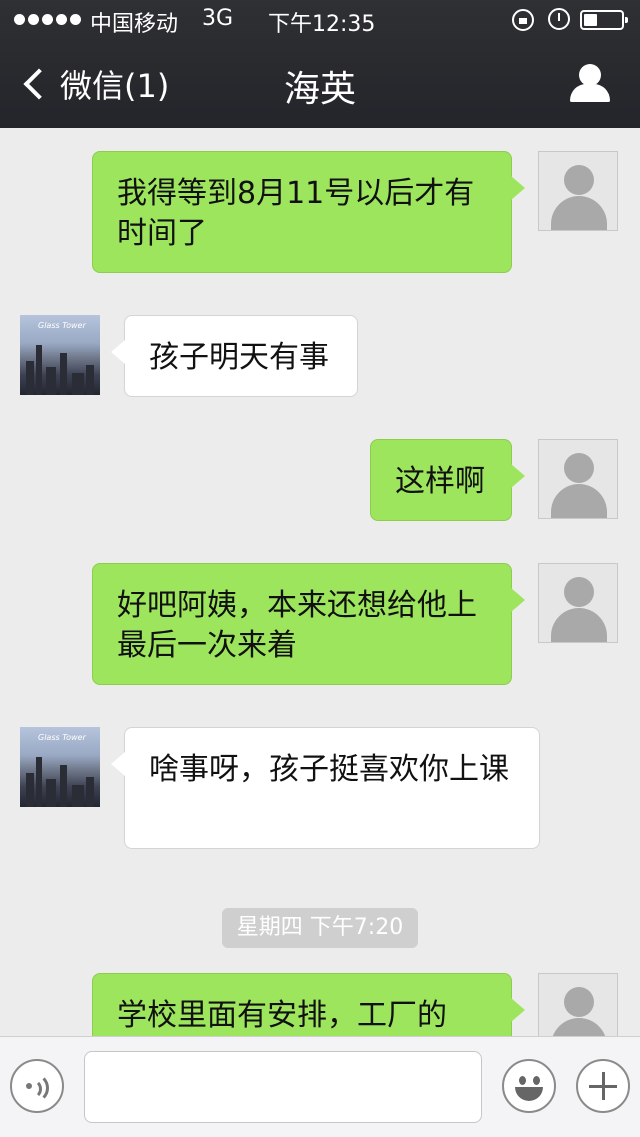 This screenshot has width=640, height=1137. Describe the element at coordinates (218, 18) in the screenshot. I see `network-type: 3G` at that location.